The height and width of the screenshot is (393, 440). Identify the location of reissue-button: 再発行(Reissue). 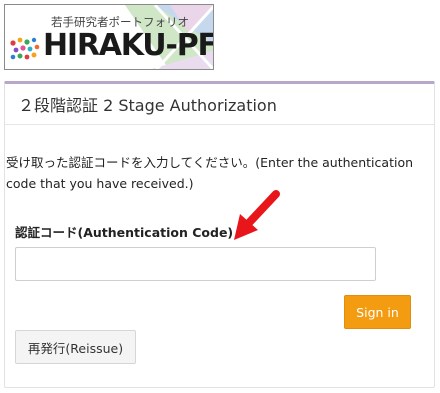
(75, 347).